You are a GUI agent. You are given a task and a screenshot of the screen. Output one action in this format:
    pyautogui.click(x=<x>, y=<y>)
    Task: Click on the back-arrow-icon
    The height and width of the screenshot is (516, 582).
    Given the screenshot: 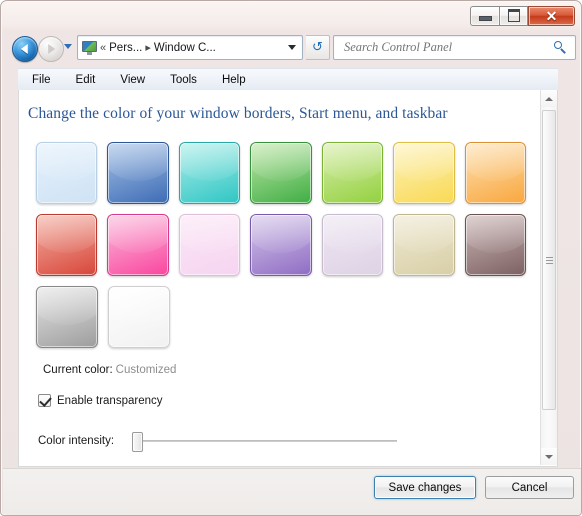 What is the action you would take?
    pyautogui.click(x=24, y=49)
    